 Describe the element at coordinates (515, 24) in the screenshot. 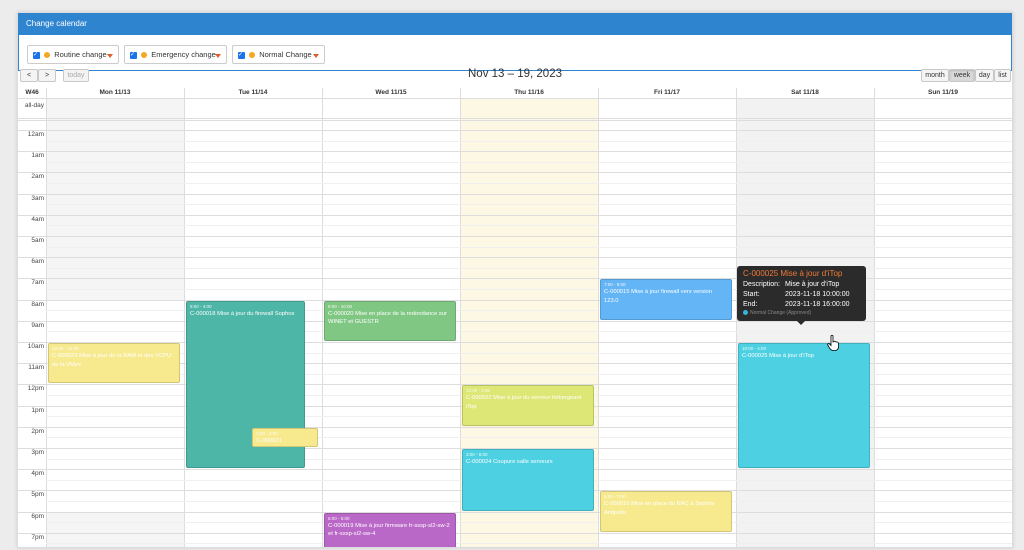

I see `panel-title: Change calendar` at that location.